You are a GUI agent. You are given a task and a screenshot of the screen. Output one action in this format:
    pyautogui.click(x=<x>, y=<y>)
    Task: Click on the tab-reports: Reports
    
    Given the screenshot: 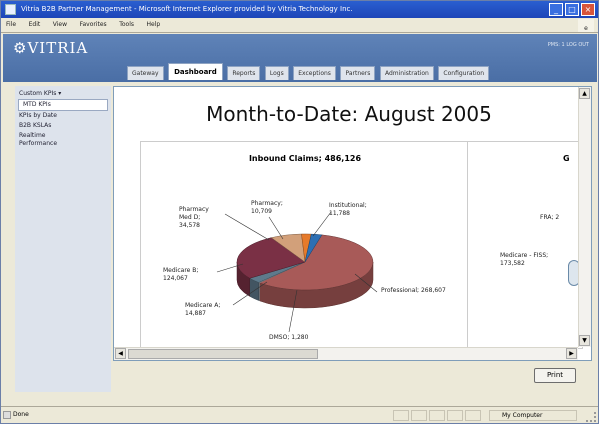 What is the action you would take?
    pyautogui.click(x=244, y=73)
    